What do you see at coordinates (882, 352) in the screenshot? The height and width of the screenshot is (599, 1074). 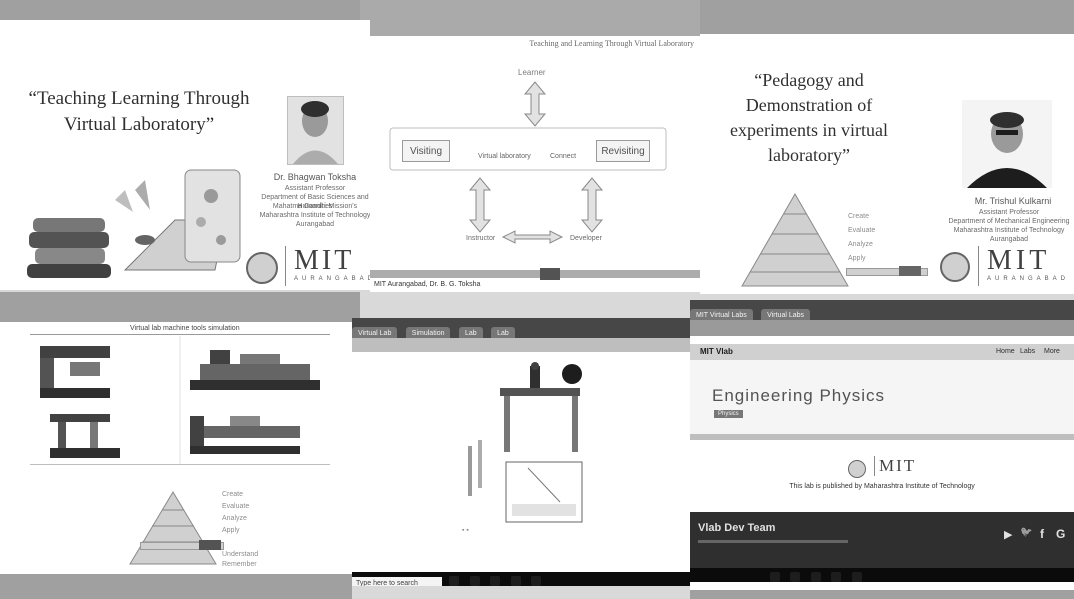 I see `site-navbar: MIT Vlab Home Labs More` at bounding box center [882, 352].